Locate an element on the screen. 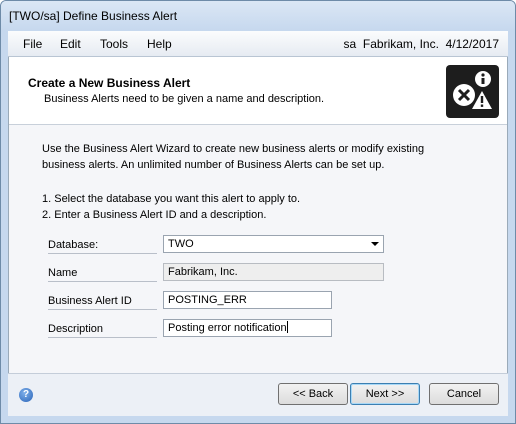 This screenshot has height=424, width=516. database-label: Database: is located at coordinates (102, 244).